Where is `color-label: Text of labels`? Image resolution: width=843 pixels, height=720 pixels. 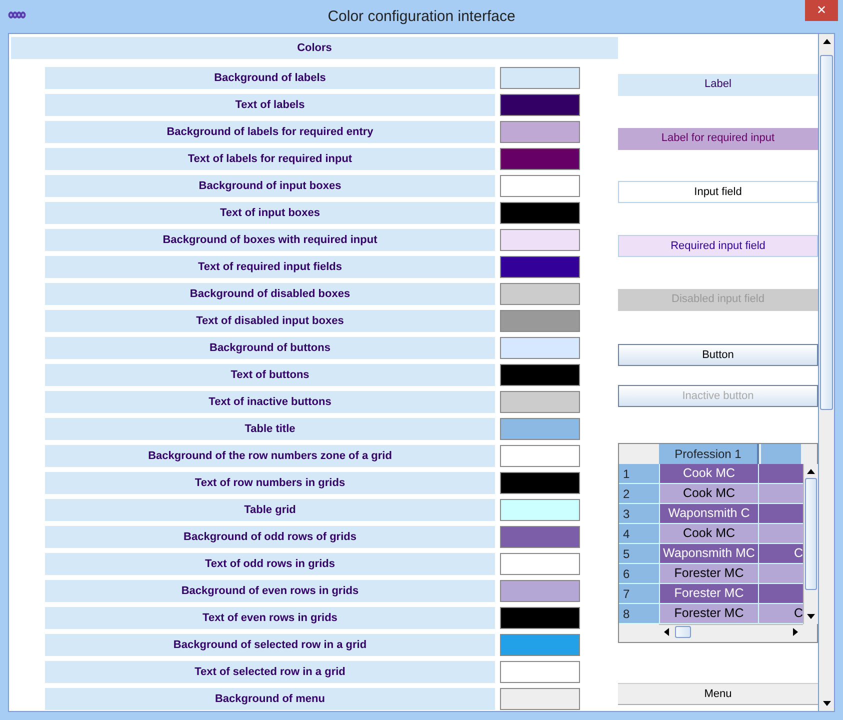
color-label: Text of labels is located at coordinates (270, 105).